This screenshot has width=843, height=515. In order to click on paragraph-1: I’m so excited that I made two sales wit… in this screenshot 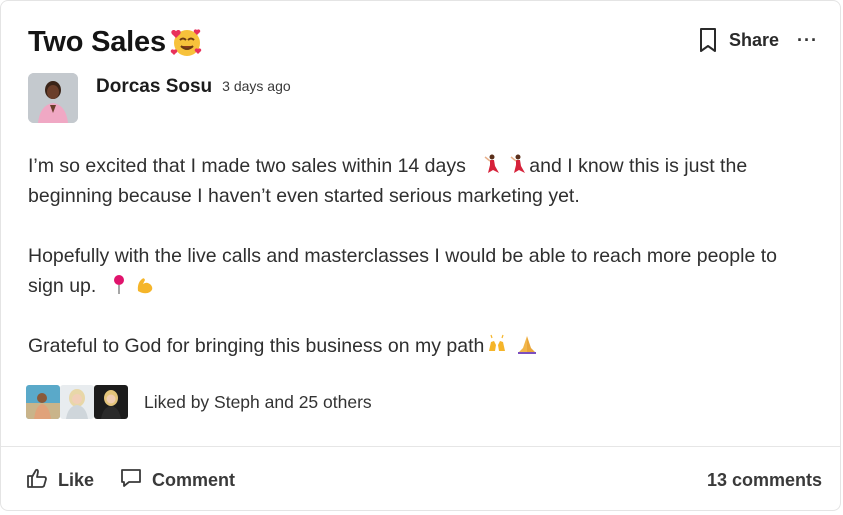, I will do `click(423, 181)`.